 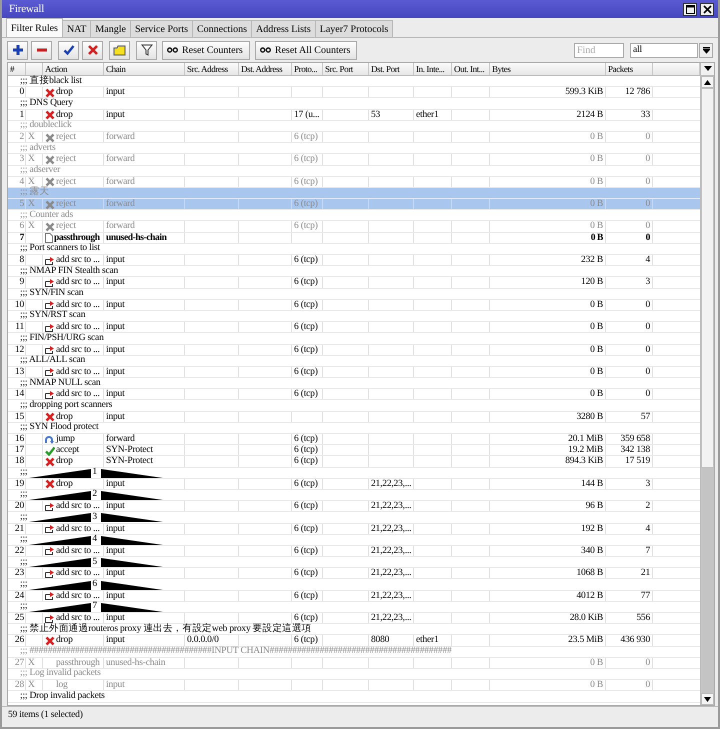 I want to click on table-cell-text: ether1, so click(x=427, y=640).